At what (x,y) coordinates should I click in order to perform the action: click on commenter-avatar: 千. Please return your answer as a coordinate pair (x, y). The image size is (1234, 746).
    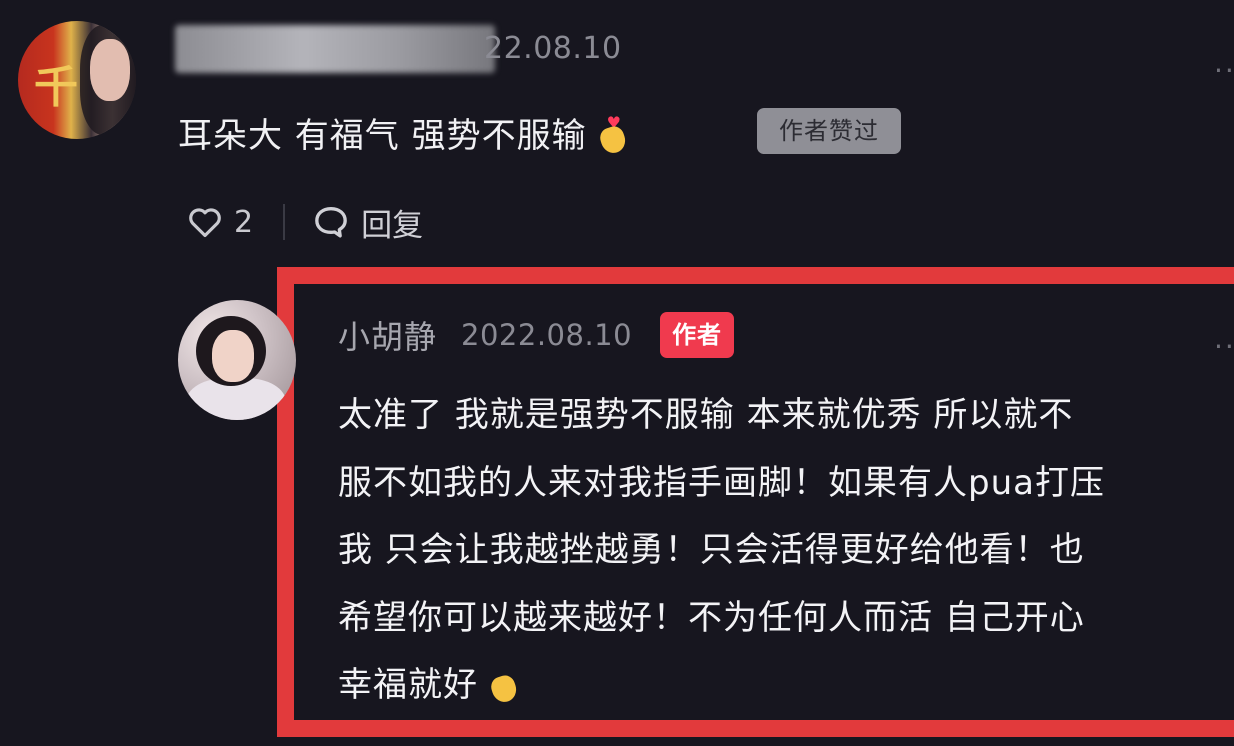
    Looking at the image, I should click on (77, 80).